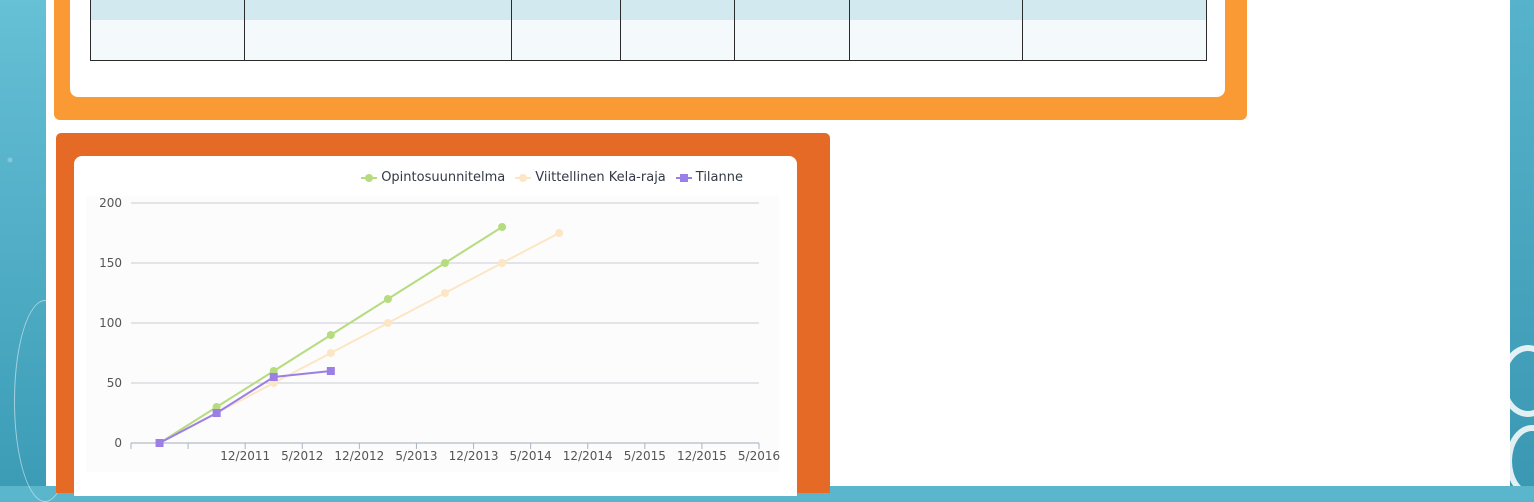 Image resolution: width=1534 pixels, height=502 pixels. Describe the element at coordinates (302, 456) in the screenshot. I see `x-tick-label: 5/2012` at that location.